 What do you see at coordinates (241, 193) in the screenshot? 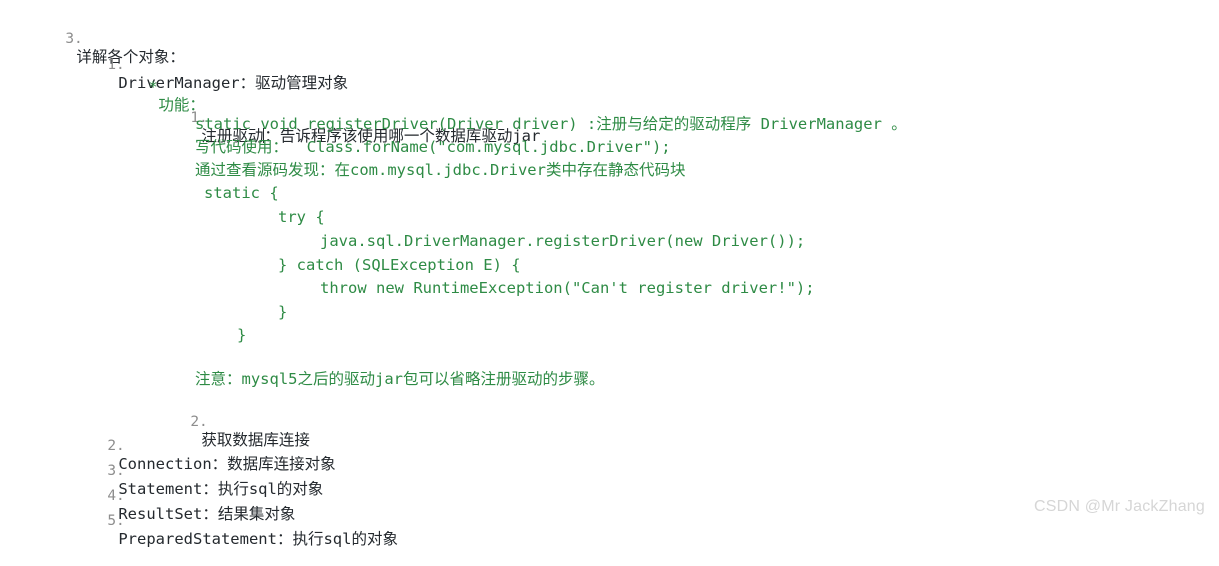
I see `code-line-static-open: static {` at bounding box center [241, 193].